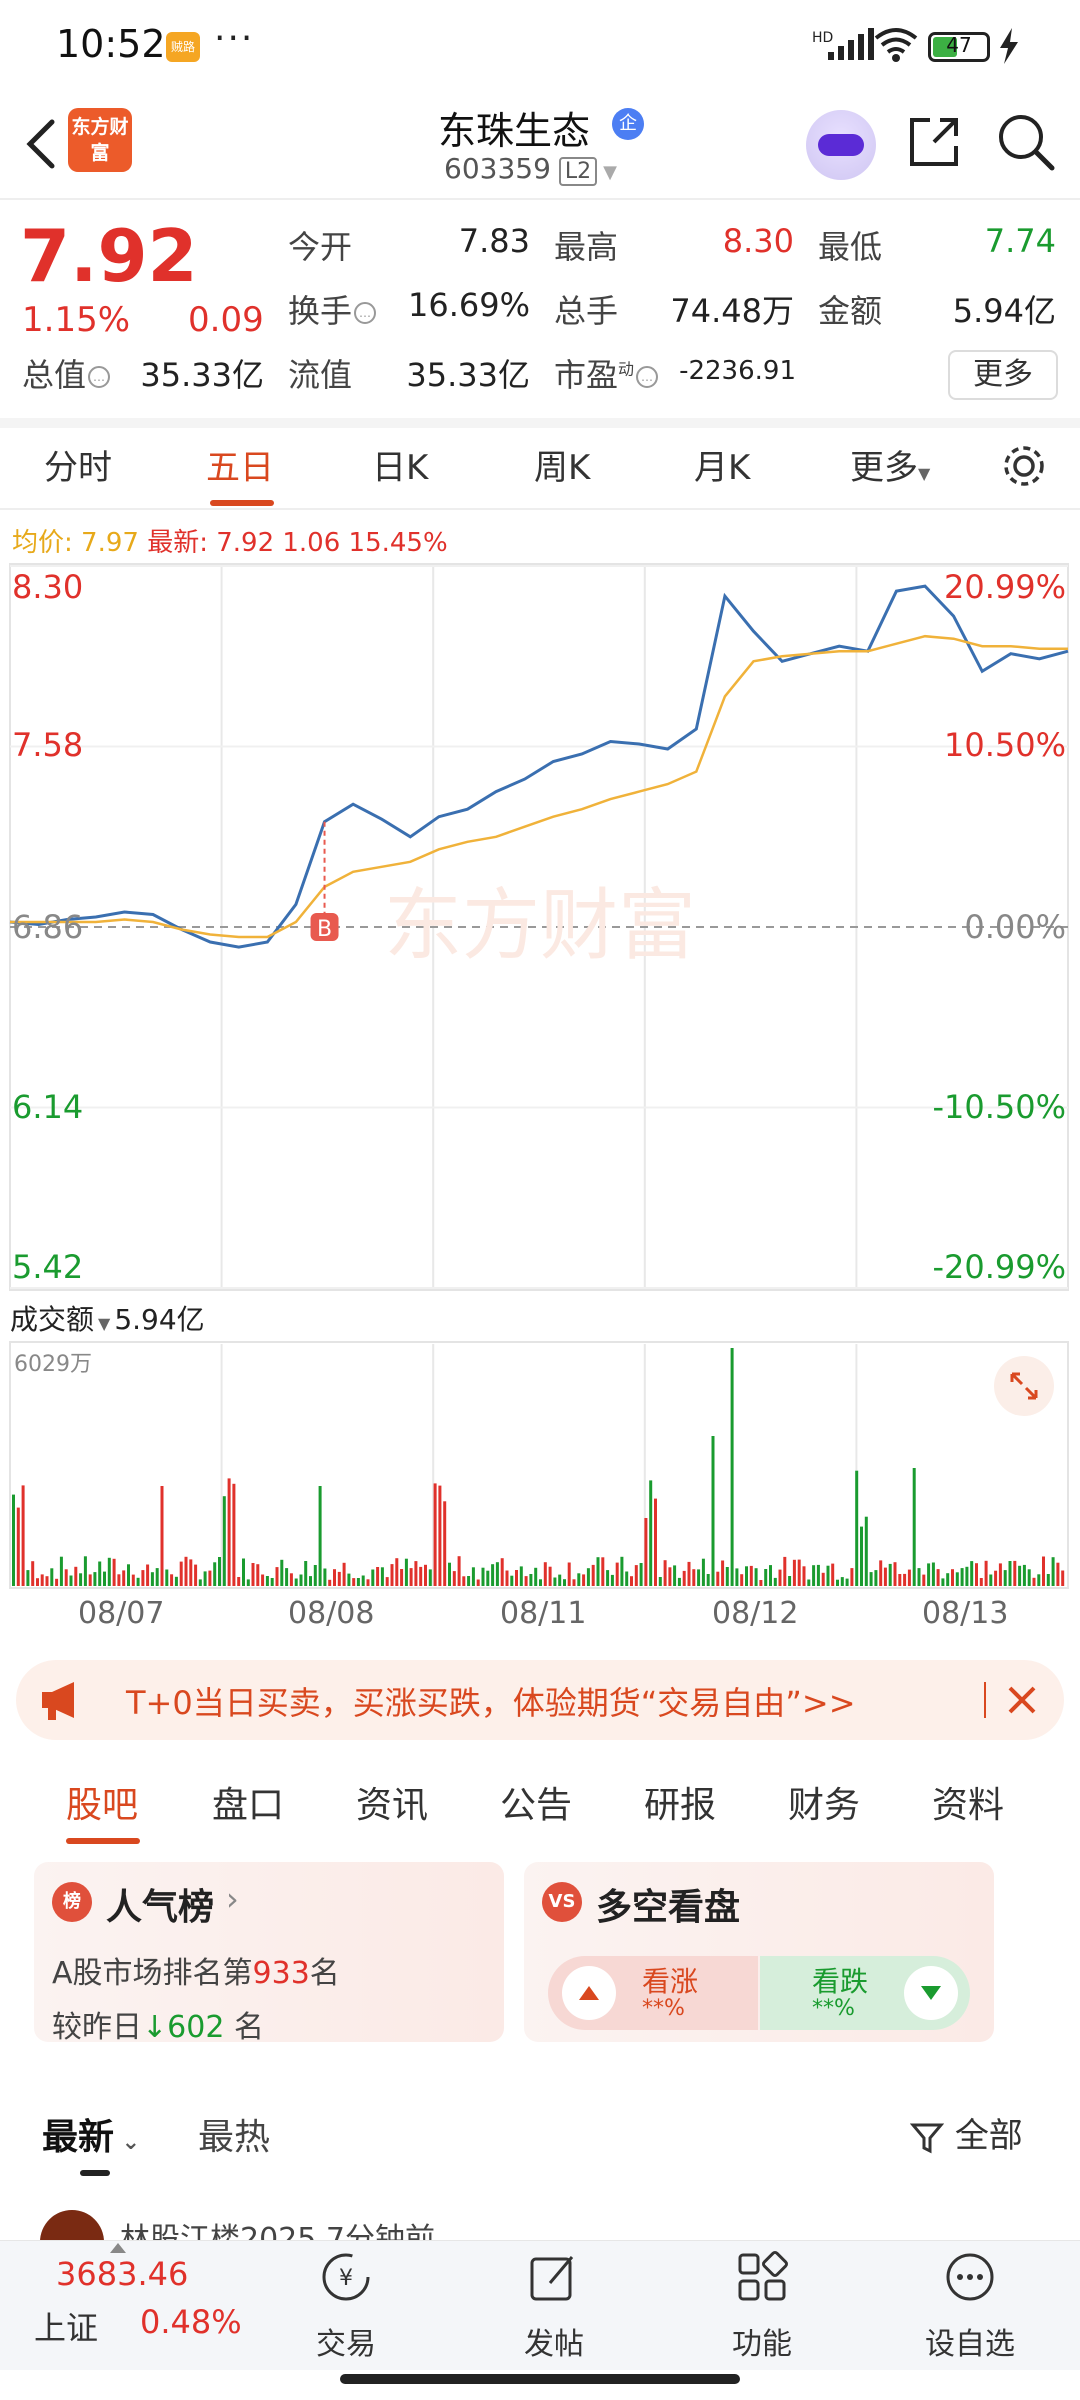 The height and width of the screenshot is (2400, 1080). I want to click on tab-profile: 资料, so click(968, 1802).